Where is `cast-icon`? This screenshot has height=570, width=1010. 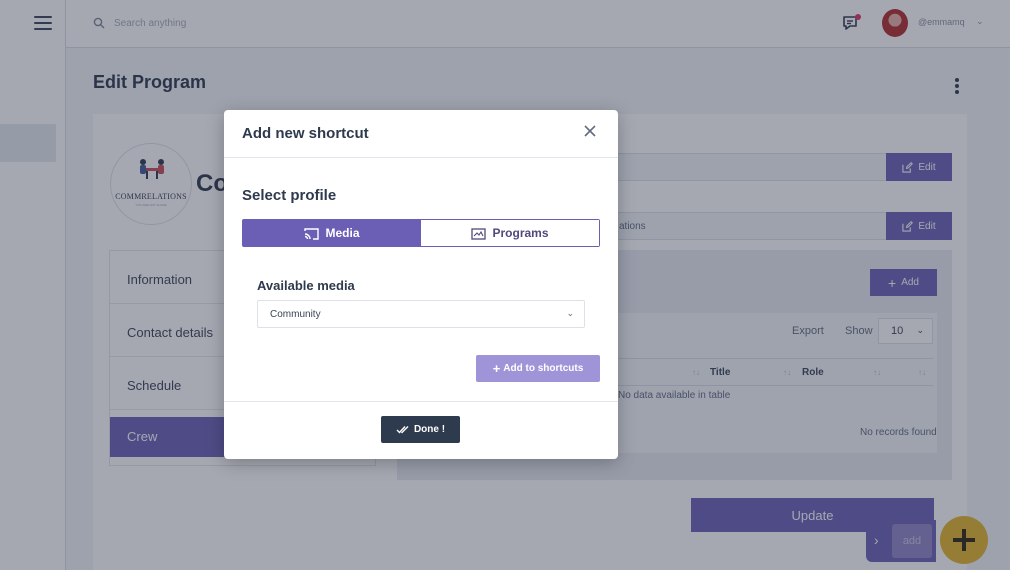 cast-icon is located at coordinates (312, 233).